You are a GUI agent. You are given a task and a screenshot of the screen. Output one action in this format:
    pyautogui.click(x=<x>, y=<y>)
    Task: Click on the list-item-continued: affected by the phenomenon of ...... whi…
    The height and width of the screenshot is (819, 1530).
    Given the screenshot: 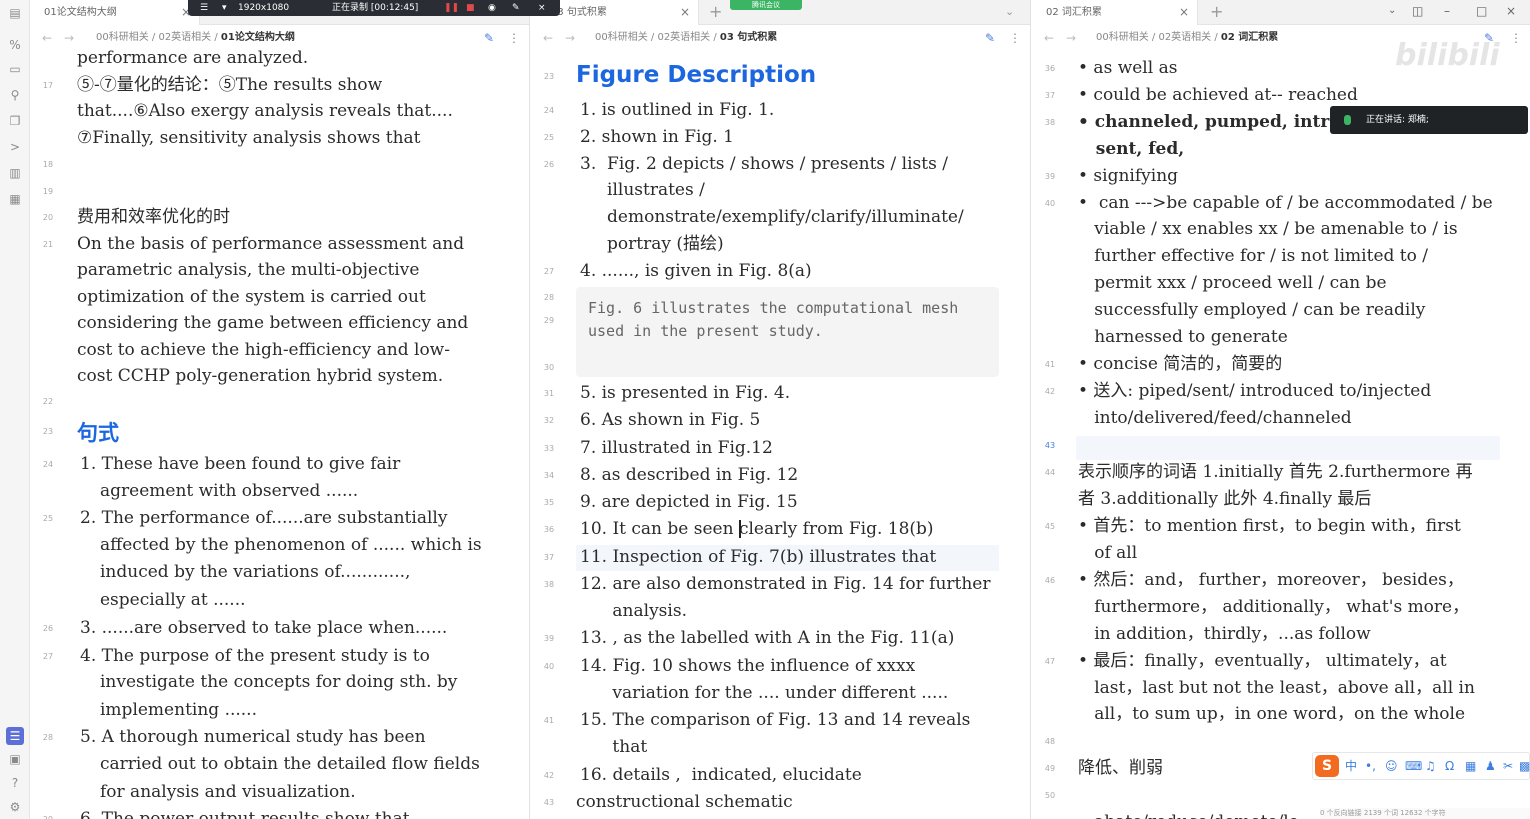 What is the action you would take?
    pyautogui.click(x=291, y=545)
    